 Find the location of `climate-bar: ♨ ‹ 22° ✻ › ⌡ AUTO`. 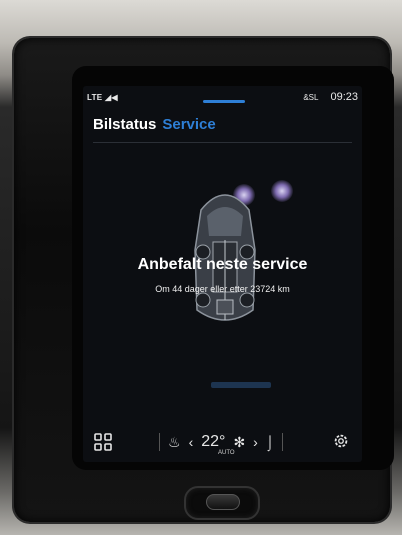

climate-bar: ♨ ‹ 22° ✻ › ⌡ AUTO is located at coordinates (222, 442).